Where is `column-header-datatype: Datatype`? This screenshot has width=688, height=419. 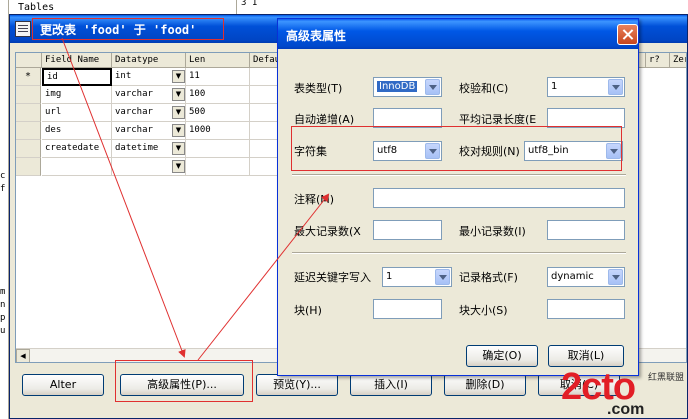
column-header-datatype: Datatype is located at coordinates (149, 60).